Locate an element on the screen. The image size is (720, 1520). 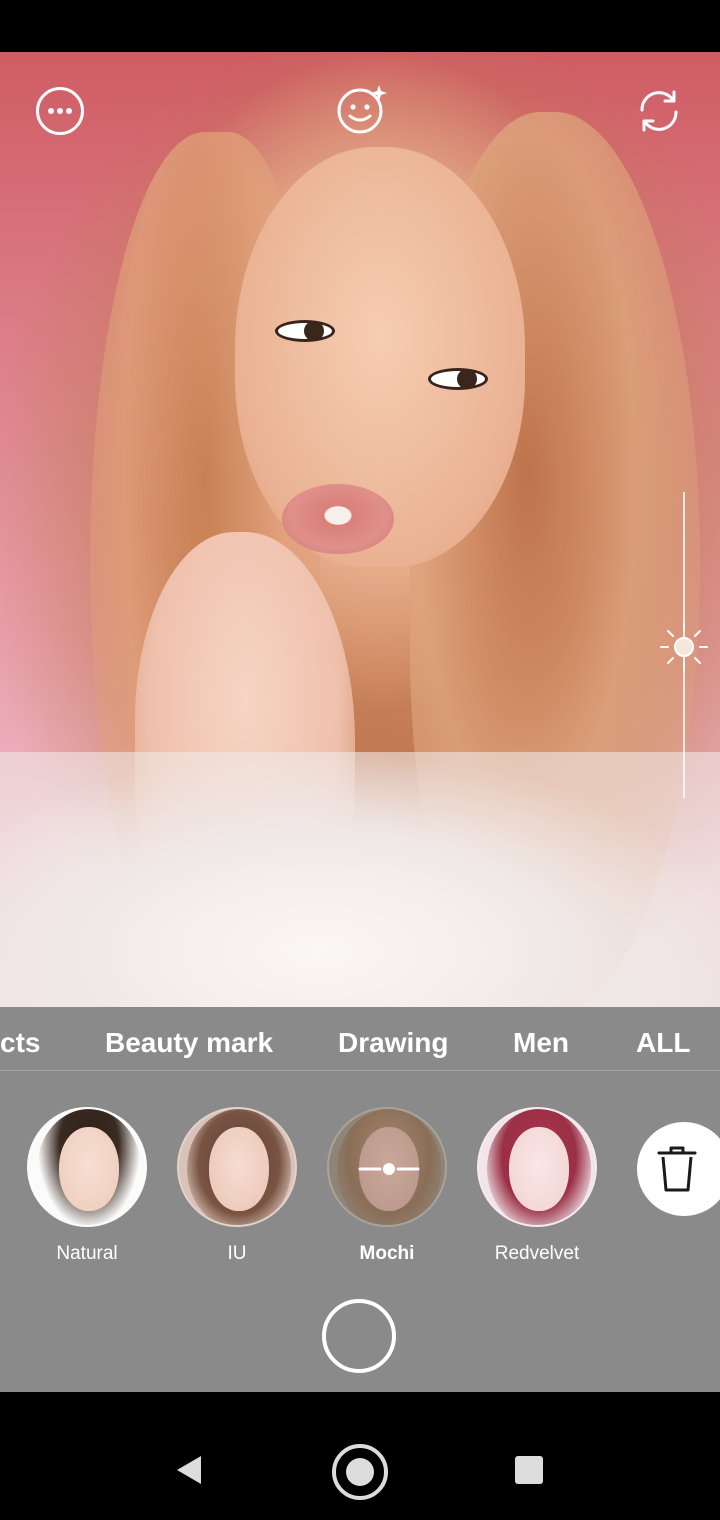
tab-effects: cts is located at coordinates (20, 1043).